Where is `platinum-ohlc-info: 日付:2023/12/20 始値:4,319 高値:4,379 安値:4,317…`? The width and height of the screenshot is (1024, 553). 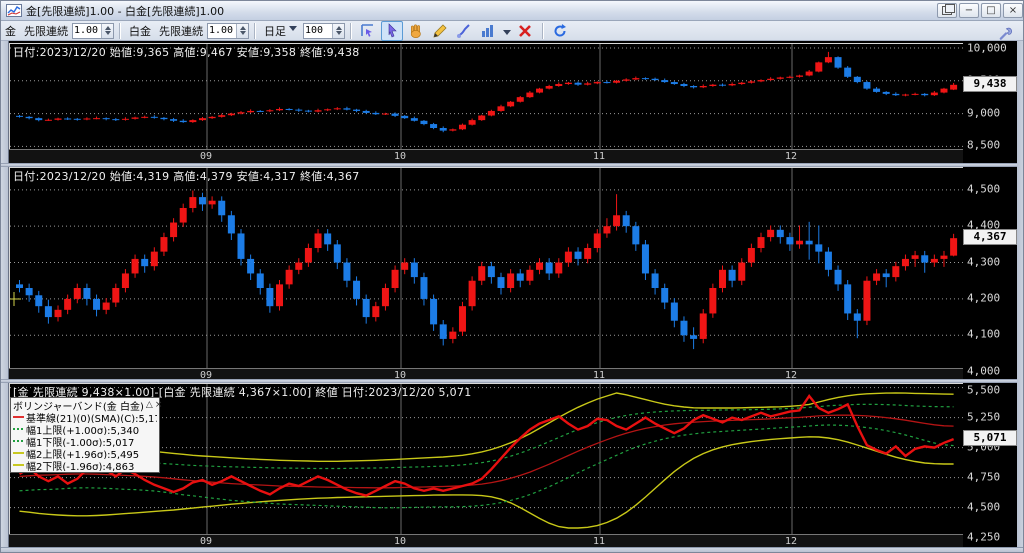
platinum-ohlc-info: 日付:2023/12/20 始値:4,319 高値:4,379 安値:4,317… is located at coordinates (186, 176).